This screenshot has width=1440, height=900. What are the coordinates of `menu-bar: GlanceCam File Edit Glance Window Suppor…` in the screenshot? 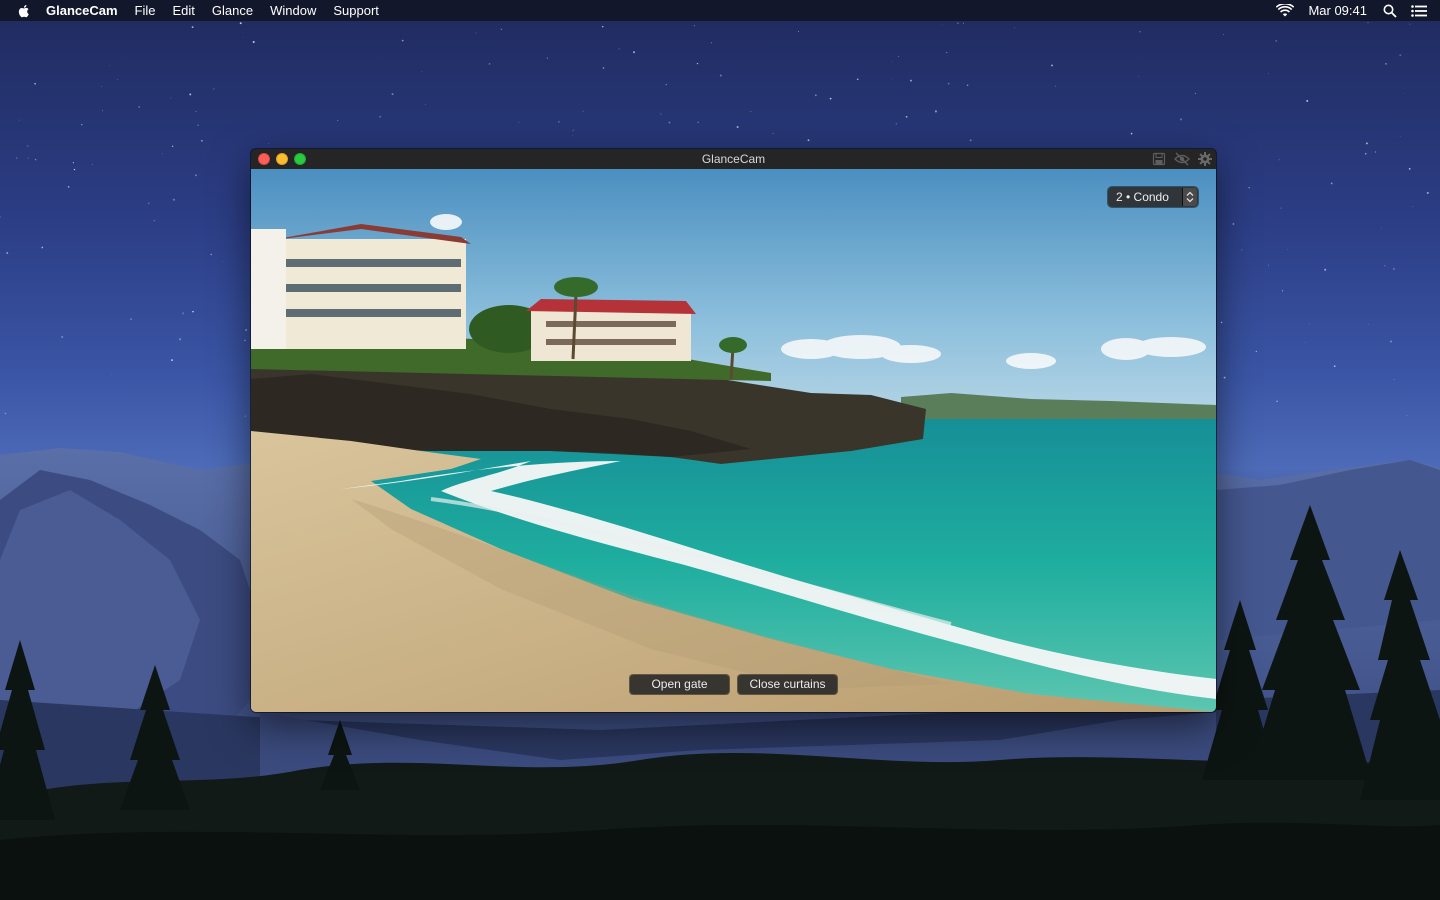 It's located at (720, 10).